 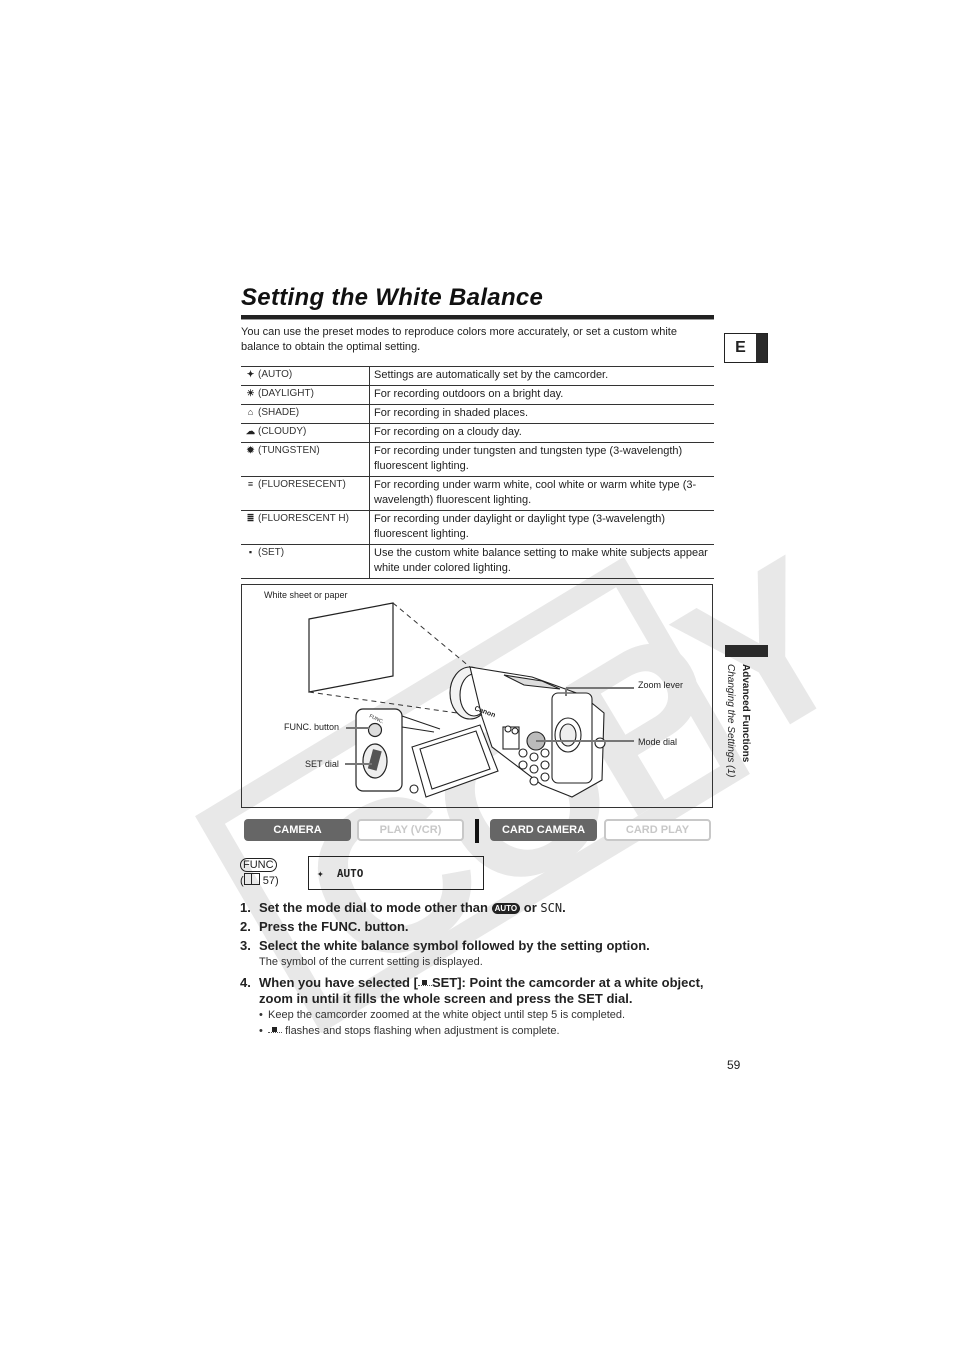 I want to click on page-title: Setting the White Balance, so click(x=392, y=297).